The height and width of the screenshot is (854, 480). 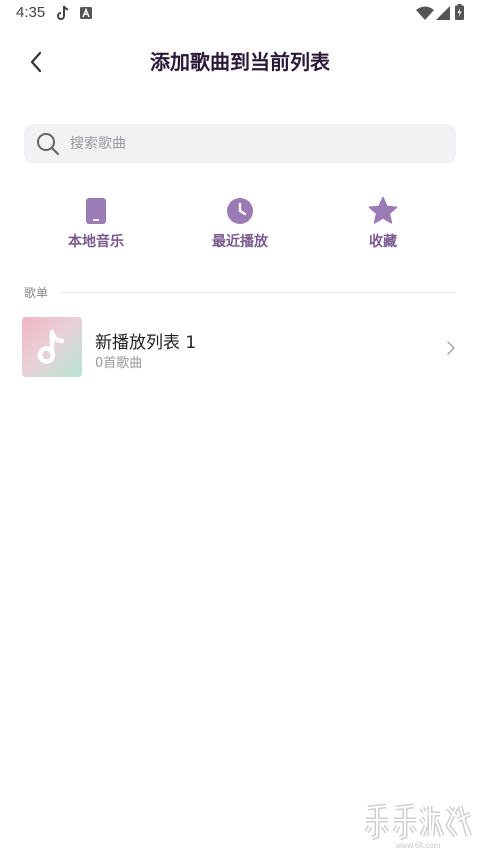 I want to click on playlist-song-count: 0首歌曲, so click(x=119, y=363).